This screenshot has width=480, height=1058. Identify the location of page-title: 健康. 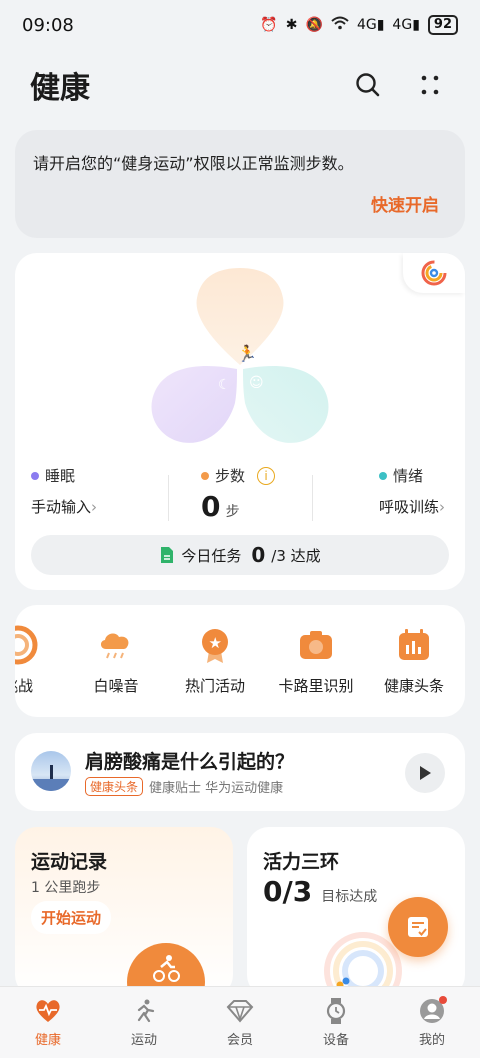
(60, 88).